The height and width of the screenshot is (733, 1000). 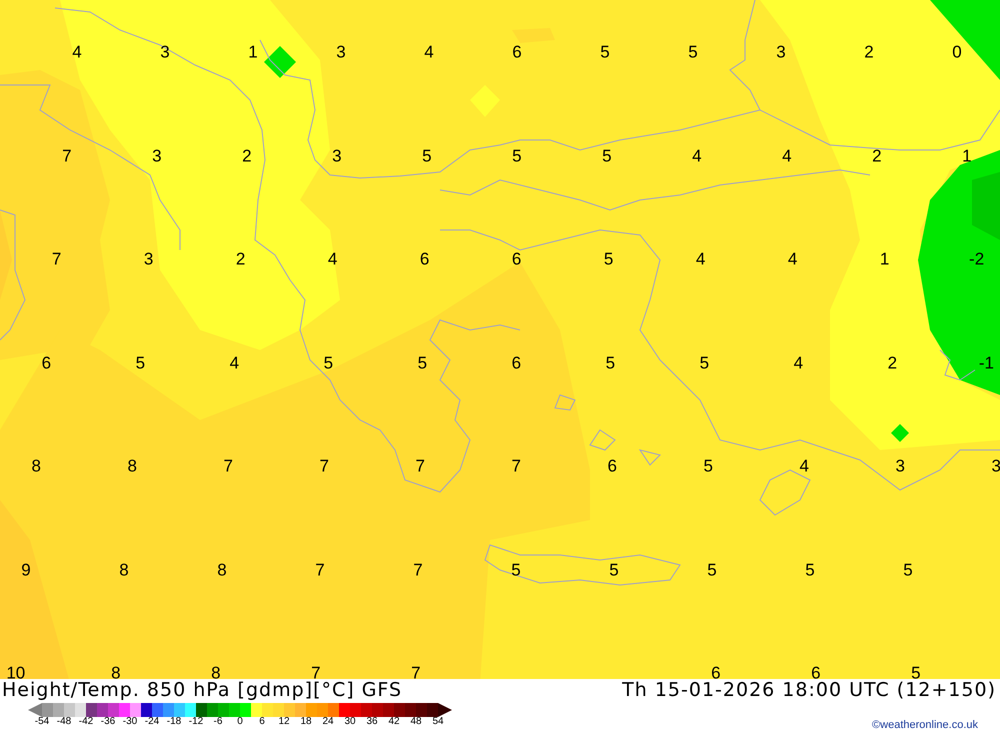 What do you see at coordinates (306, 721) in the screenshot?
I see `scale-label: 18` at bounding box center [306, 721].